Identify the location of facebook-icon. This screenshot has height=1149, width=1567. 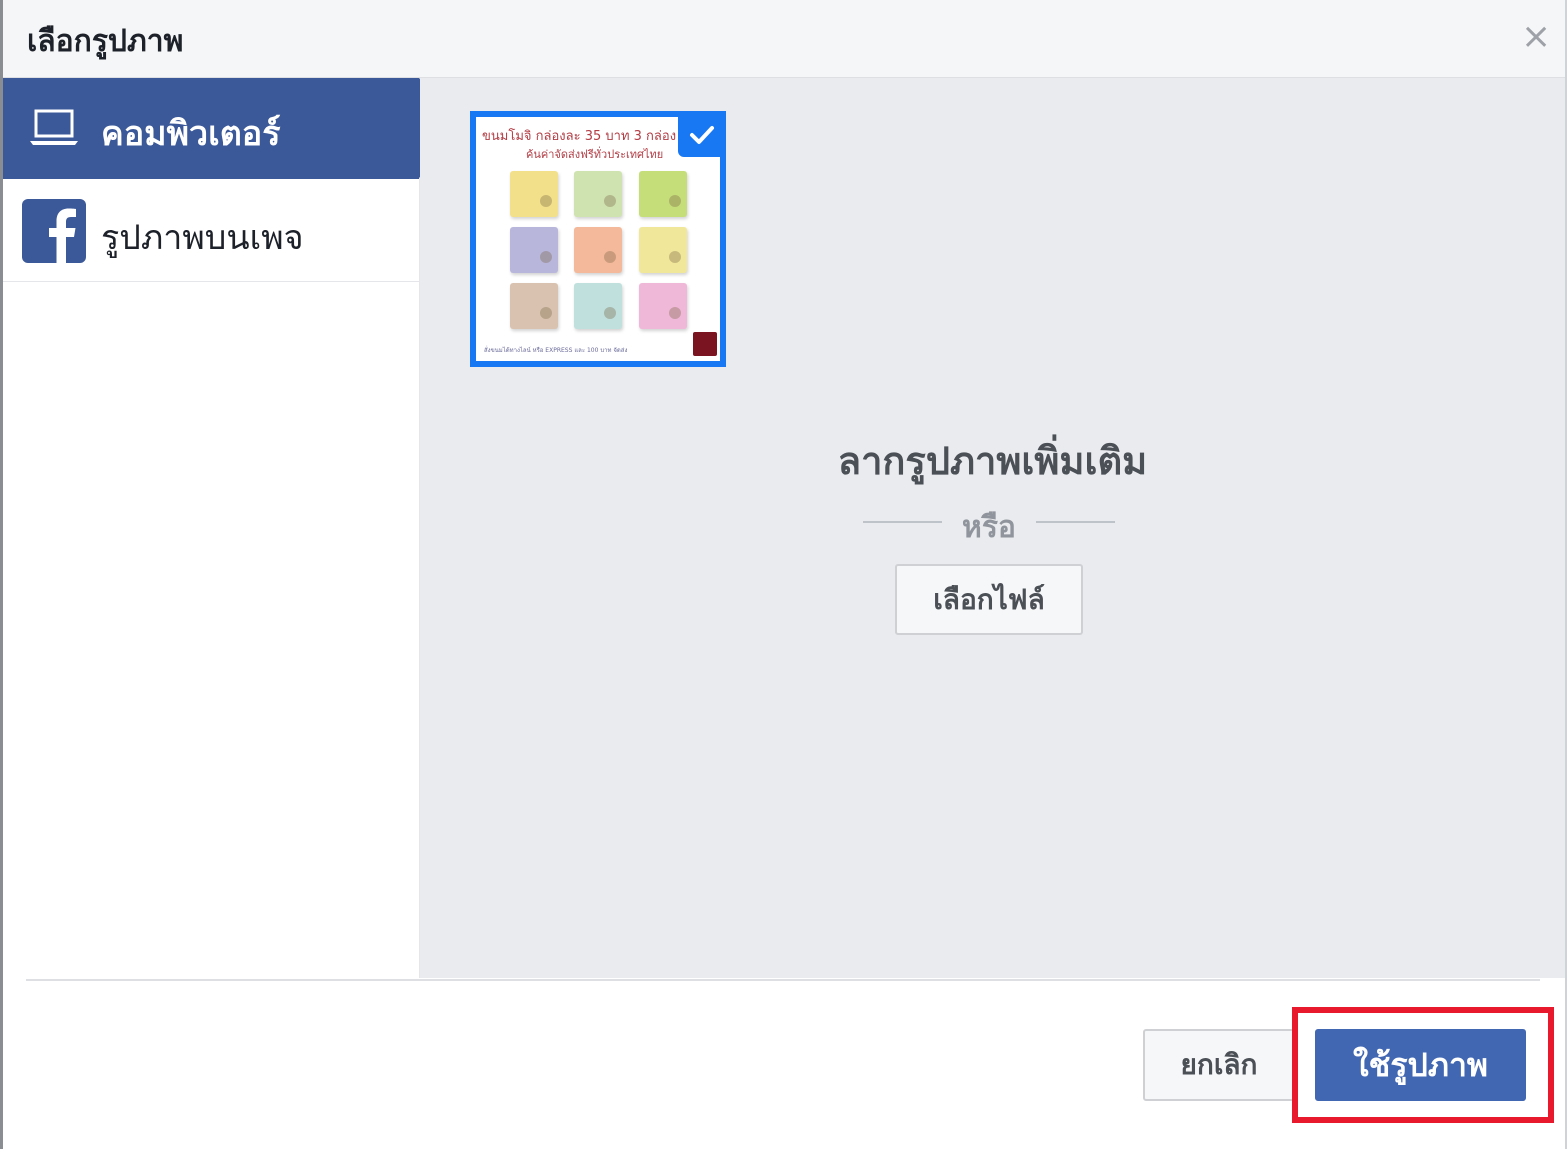
(54, 231).